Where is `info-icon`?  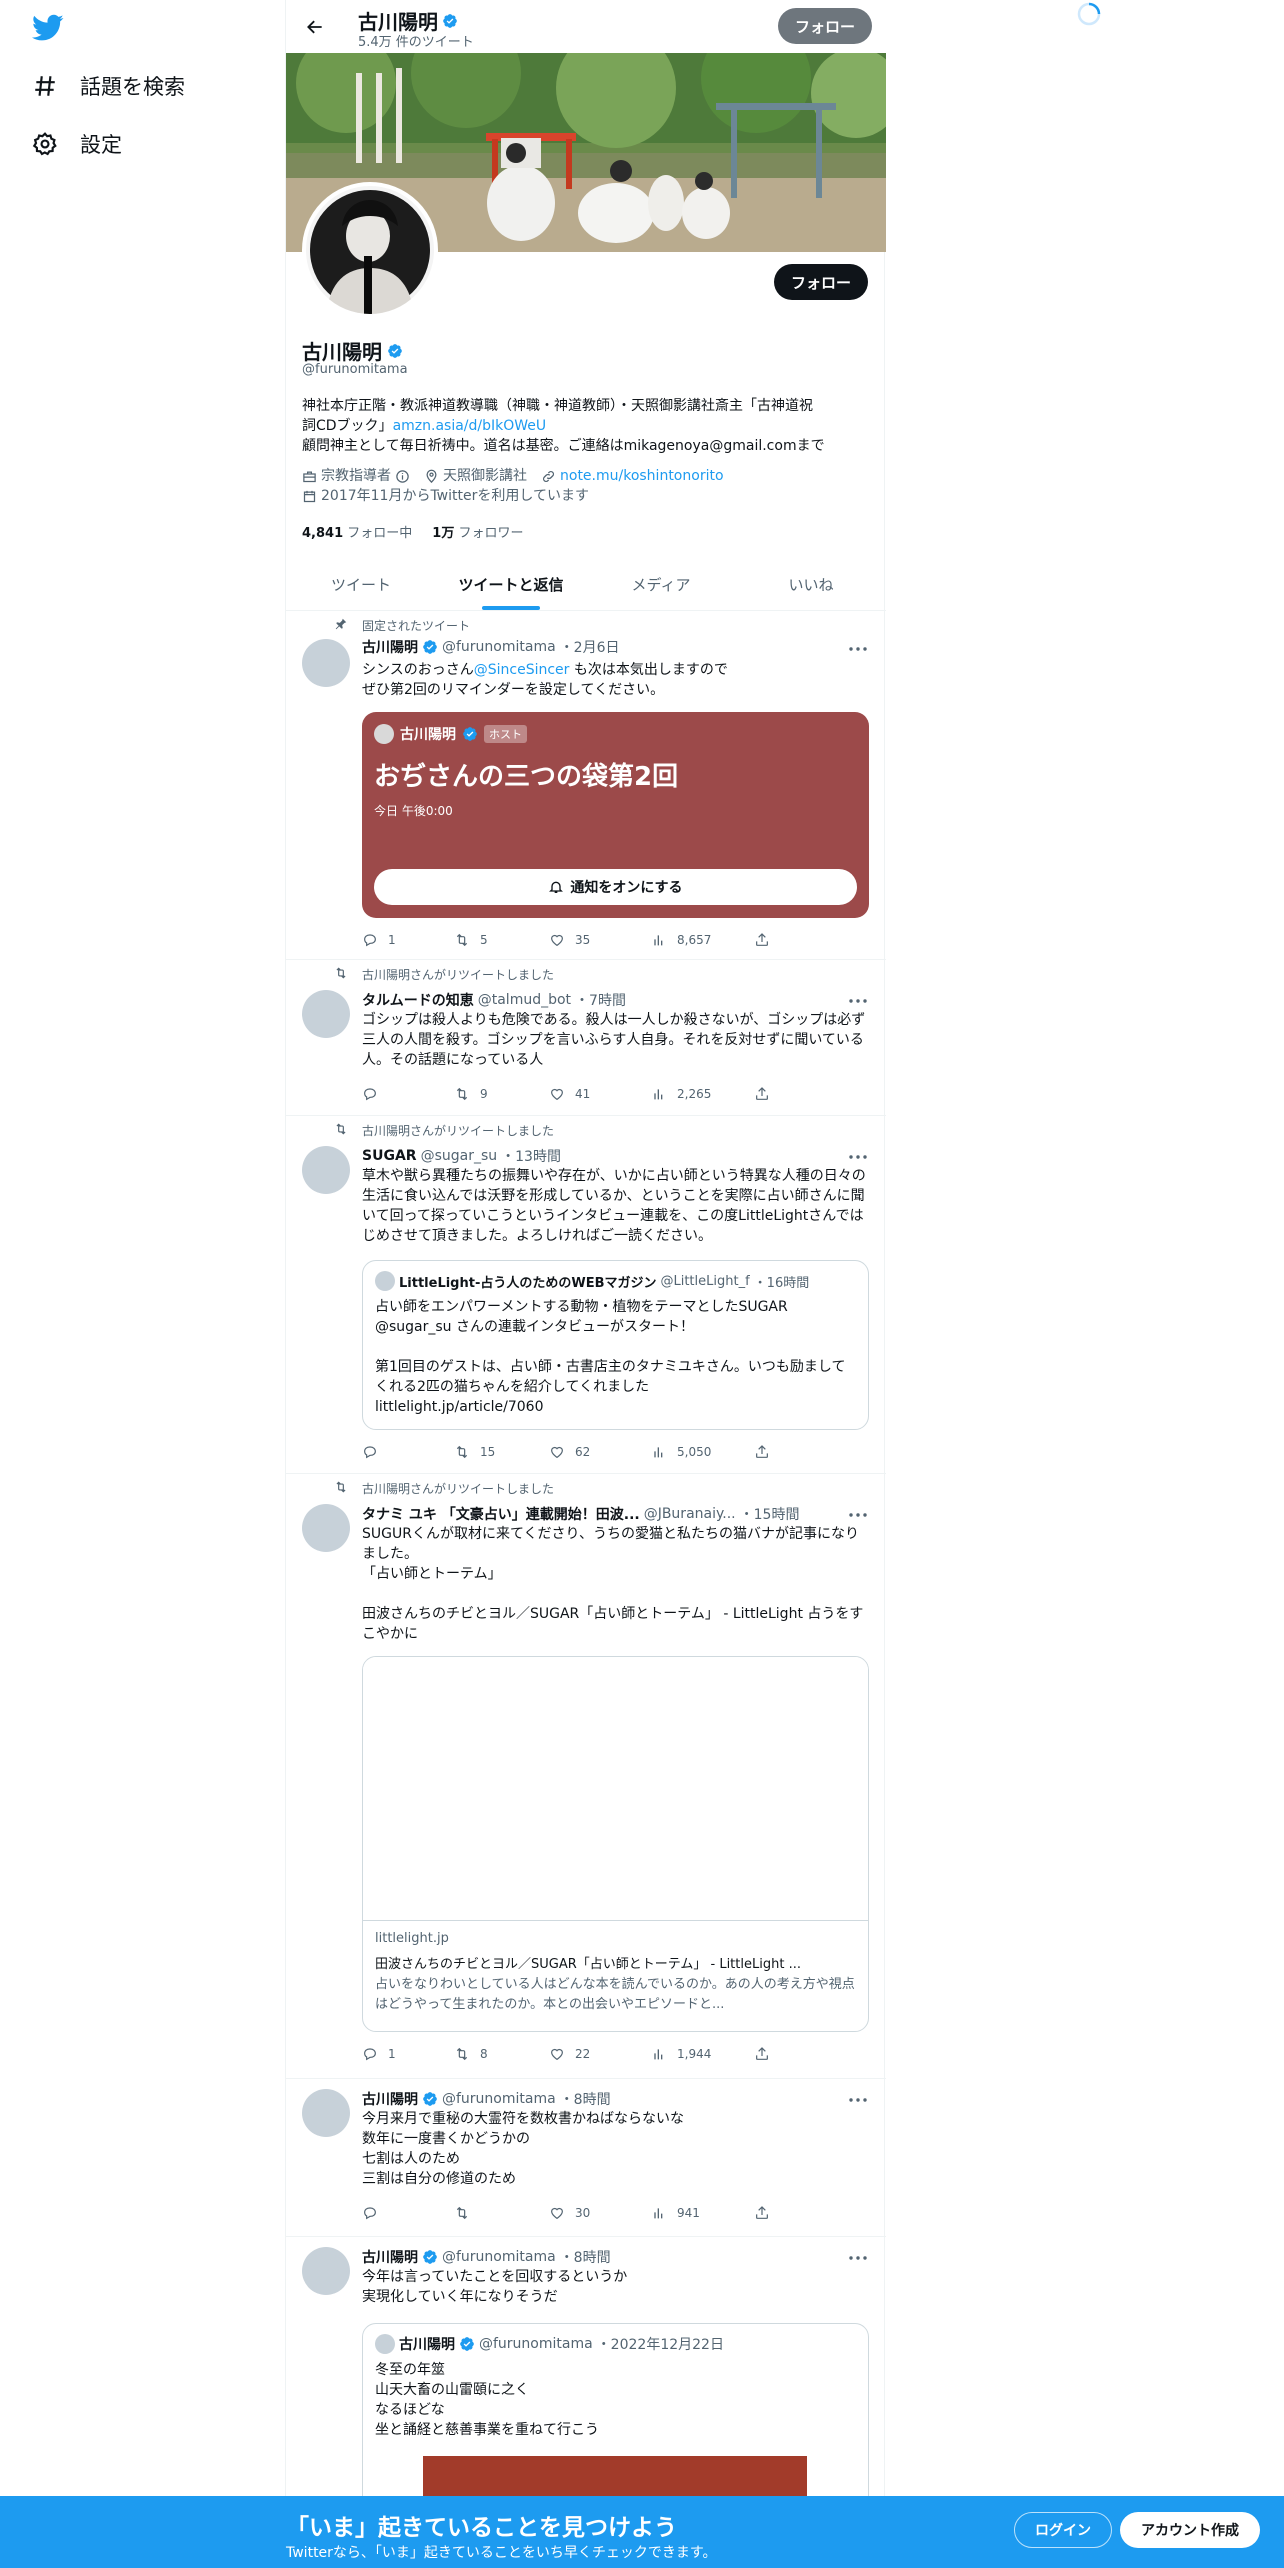 info-icon is located at coordinates (402, 476).